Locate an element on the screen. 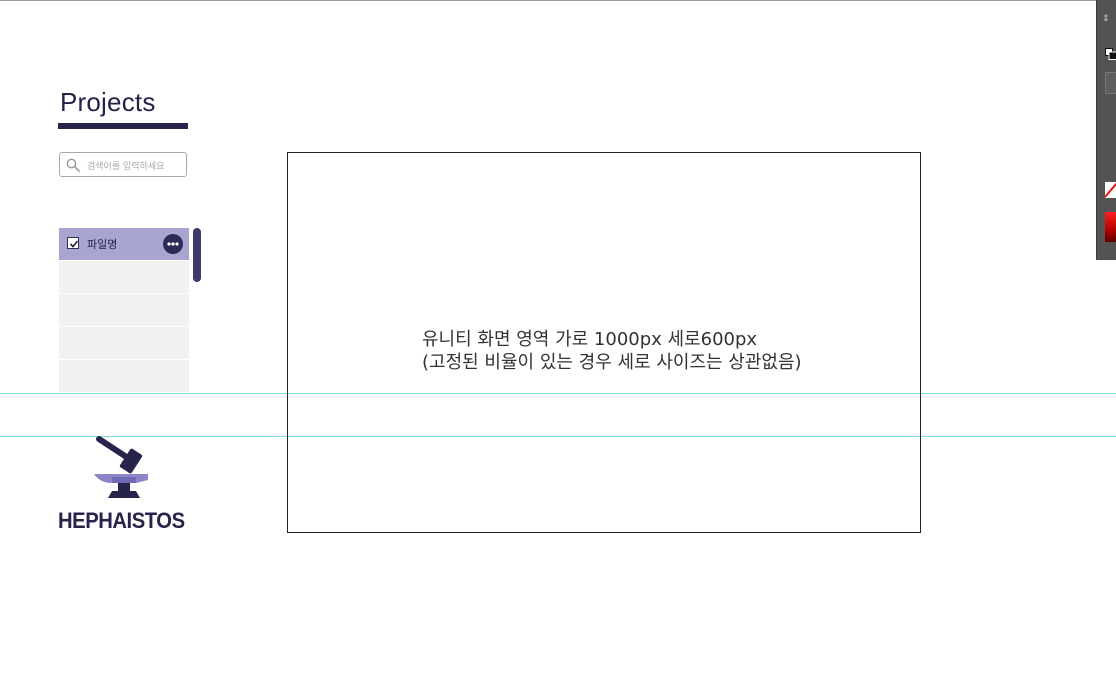 This screenshot has height=682, width=1116. file-list-scrollbar is located at coordinates (197, 255).